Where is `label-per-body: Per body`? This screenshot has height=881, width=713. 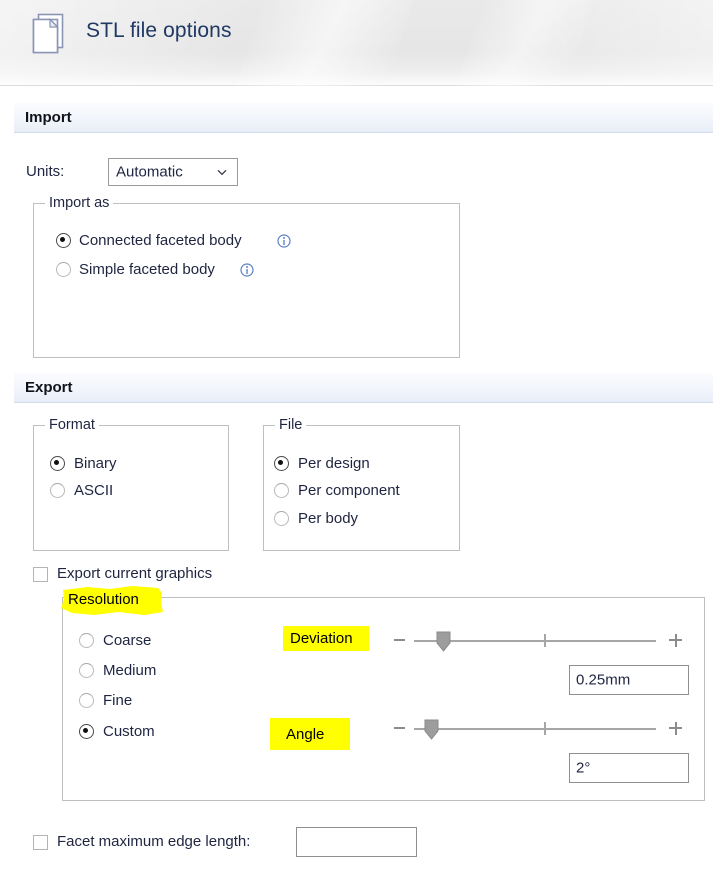
label-per-body: Per body is located at coordinates (328, 518).